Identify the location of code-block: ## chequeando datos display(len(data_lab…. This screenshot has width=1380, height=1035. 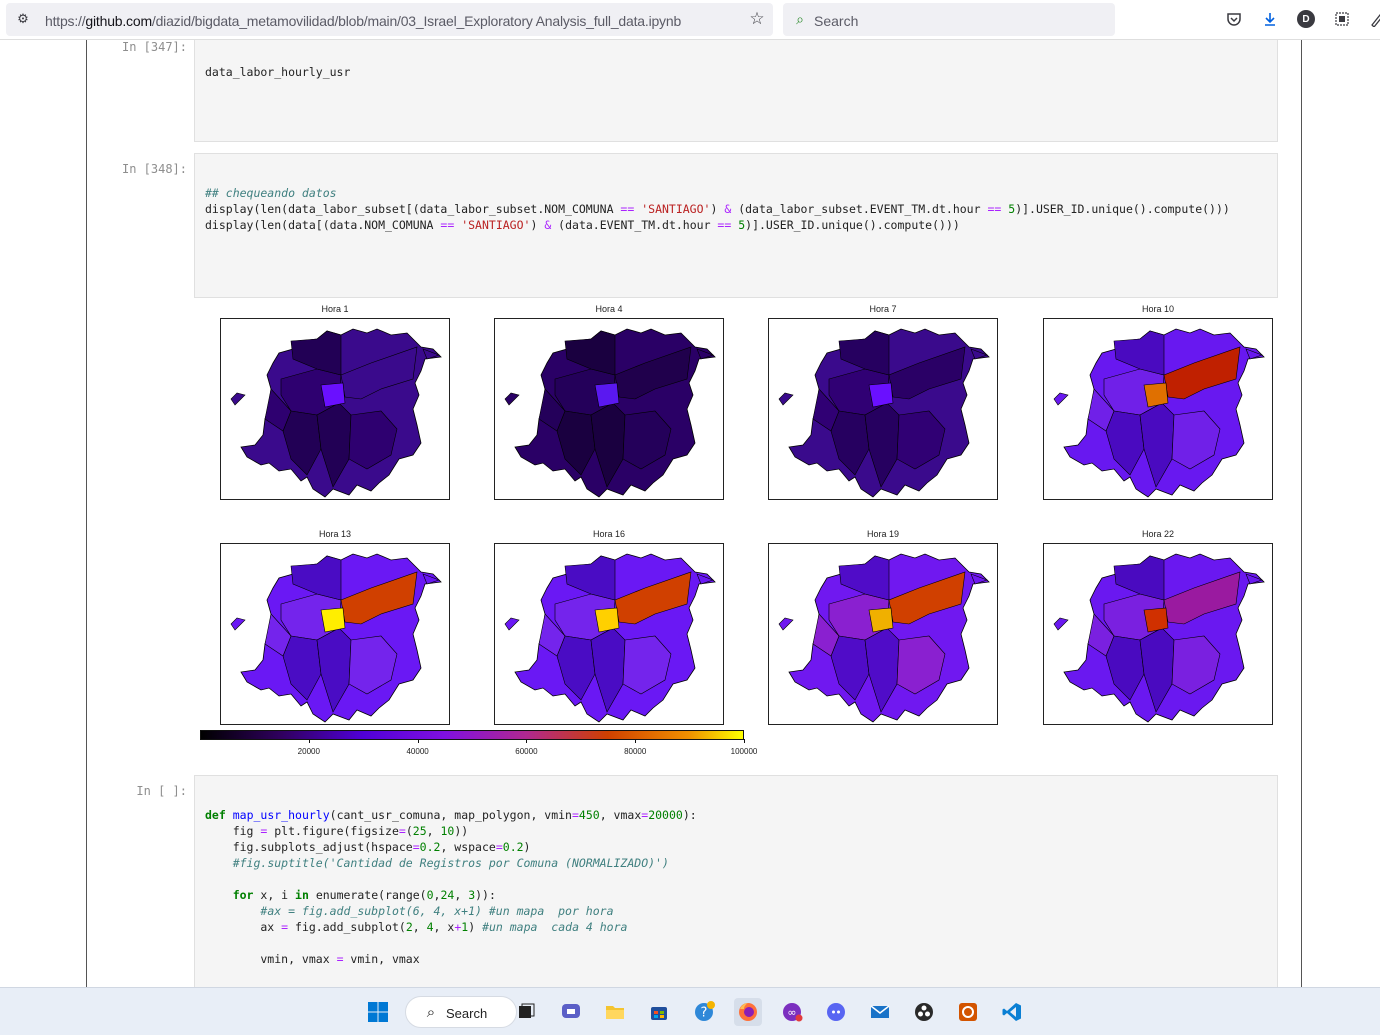
(717, 209).